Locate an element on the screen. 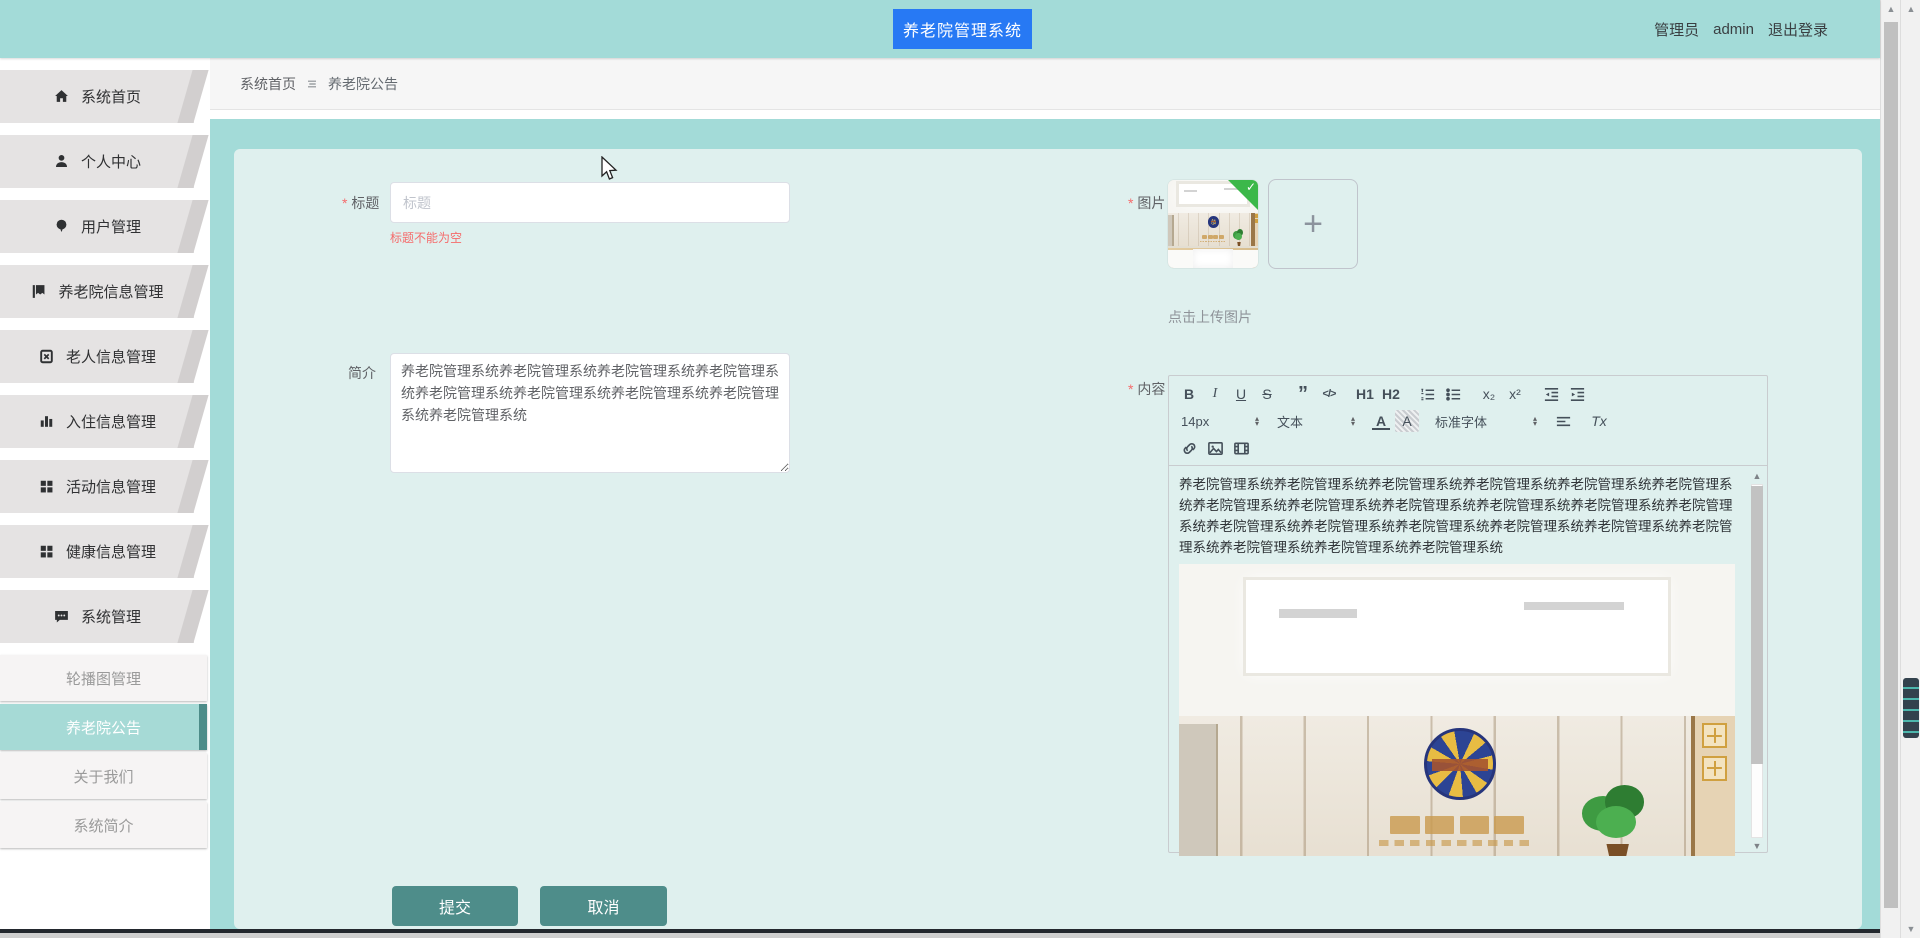 This screenshot has height=938, width=1920. sidebar-item-label: 系统首页 is located at coordinates (110, 97).